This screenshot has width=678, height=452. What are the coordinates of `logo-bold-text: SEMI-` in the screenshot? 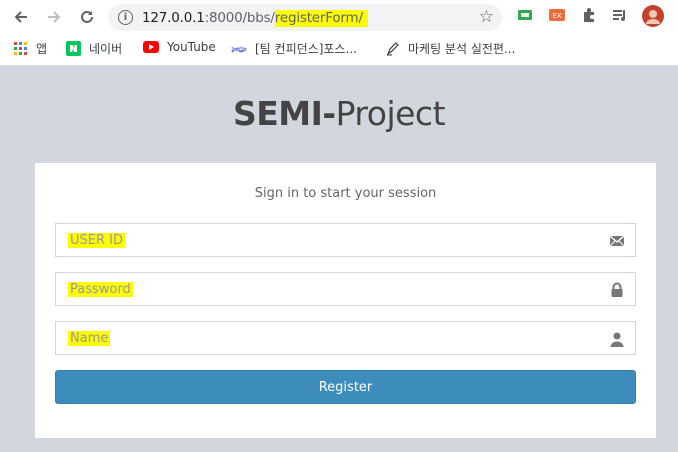 It's located at (284, 113).